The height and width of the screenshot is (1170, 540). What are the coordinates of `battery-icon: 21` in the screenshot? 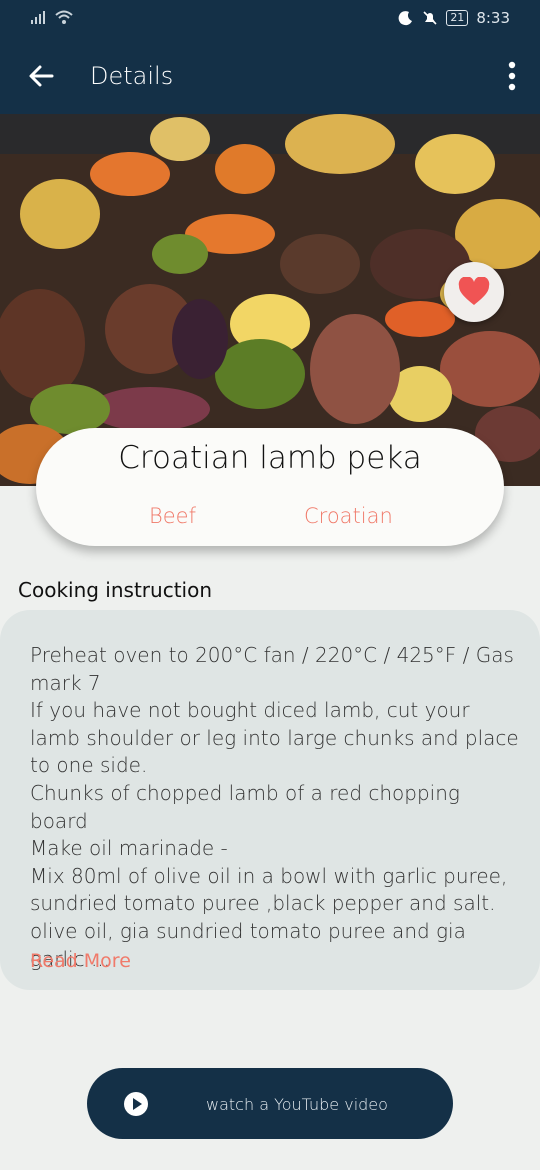 It's located at (457, 18).